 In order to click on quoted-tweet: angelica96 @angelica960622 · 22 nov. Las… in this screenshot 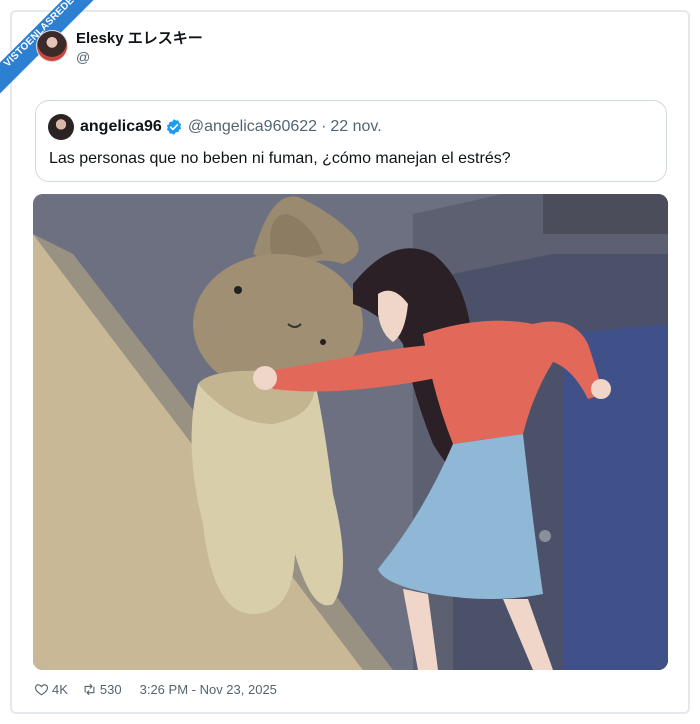, I will do `click(351, 141)`.